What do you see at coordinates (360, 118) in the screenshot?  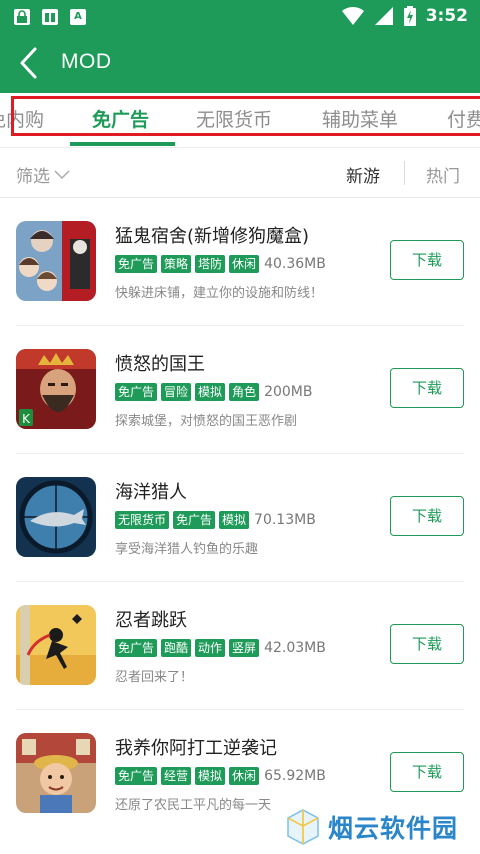 I see `tab-assist-menu: 辅助菜单` at bounding box center [360, 118].